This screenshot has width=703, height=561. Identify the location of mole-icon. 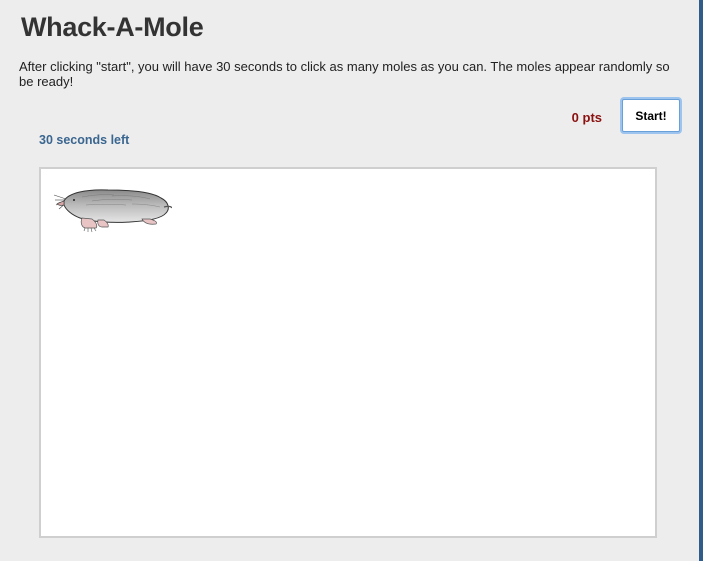
(112, 210).